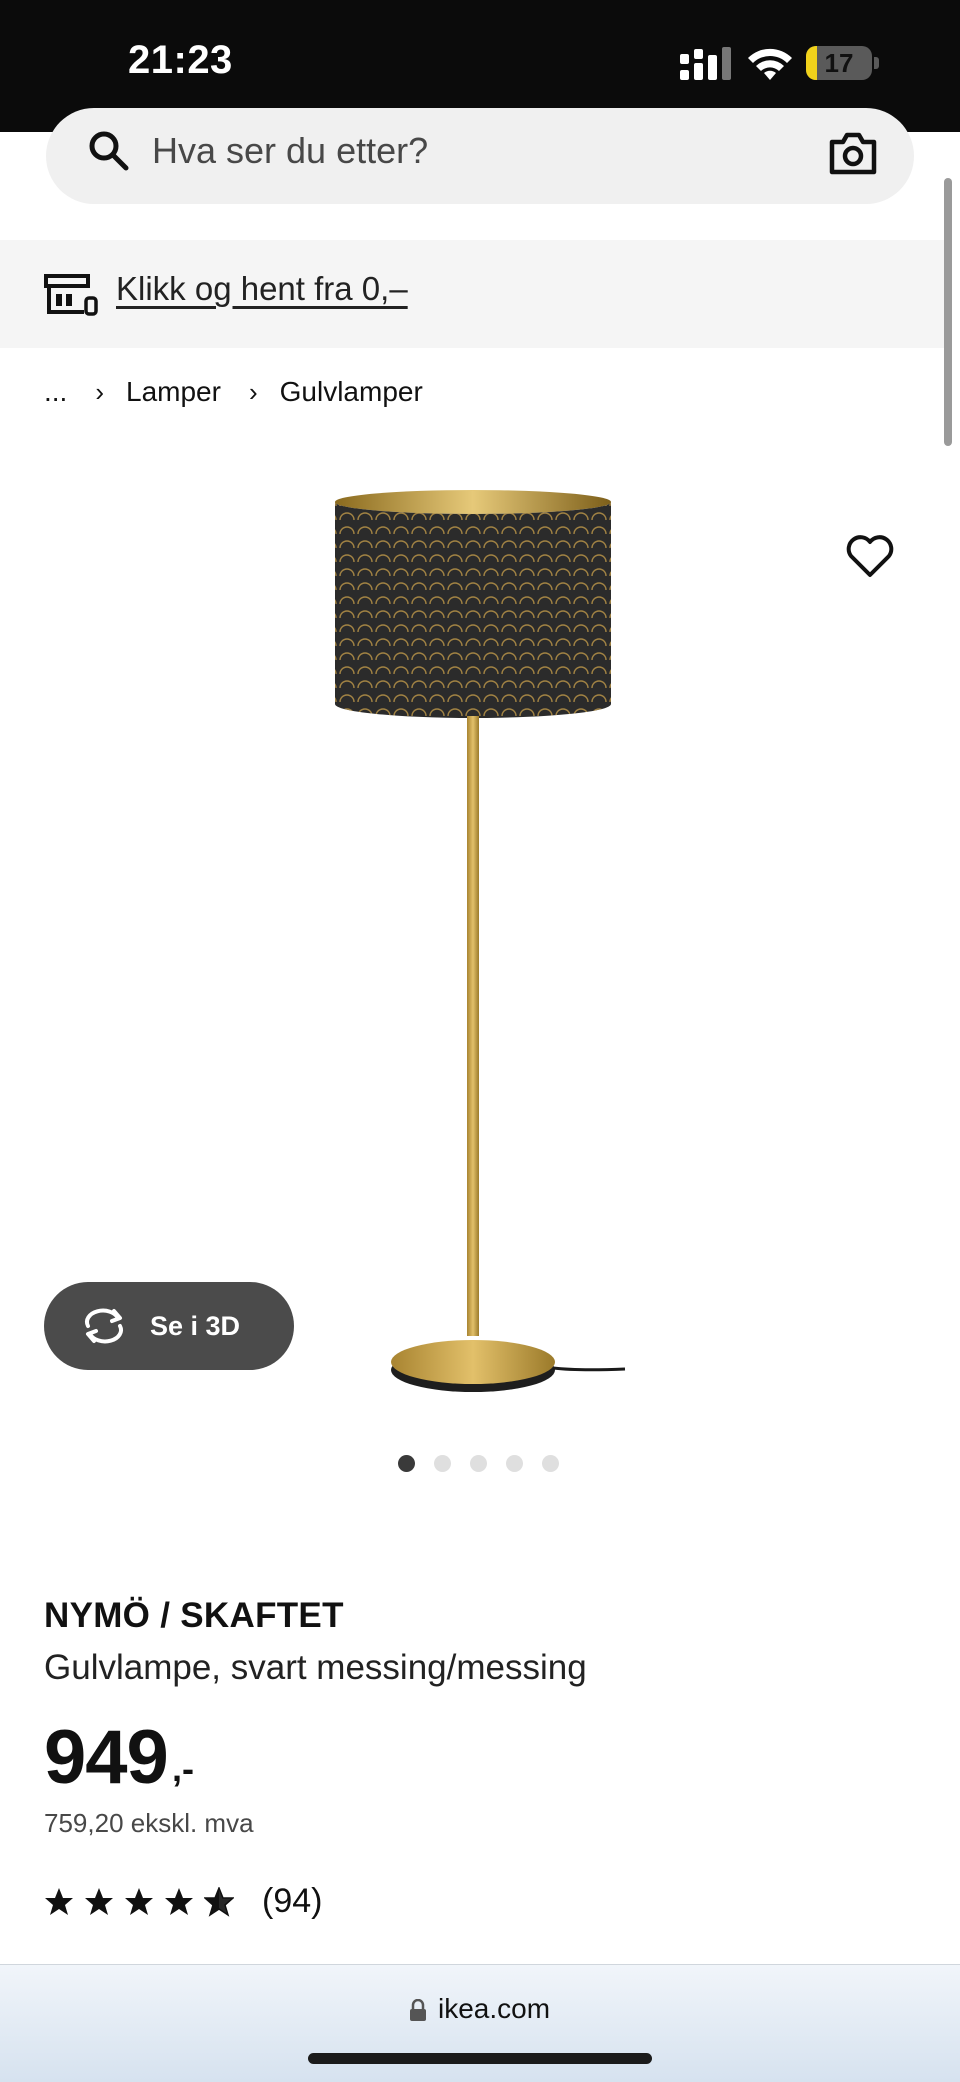  Describe the element at coordinates (233, 392) in the screenshot. I see `breadcrumb: ... › Lamper › Gulvlamper` at that location.